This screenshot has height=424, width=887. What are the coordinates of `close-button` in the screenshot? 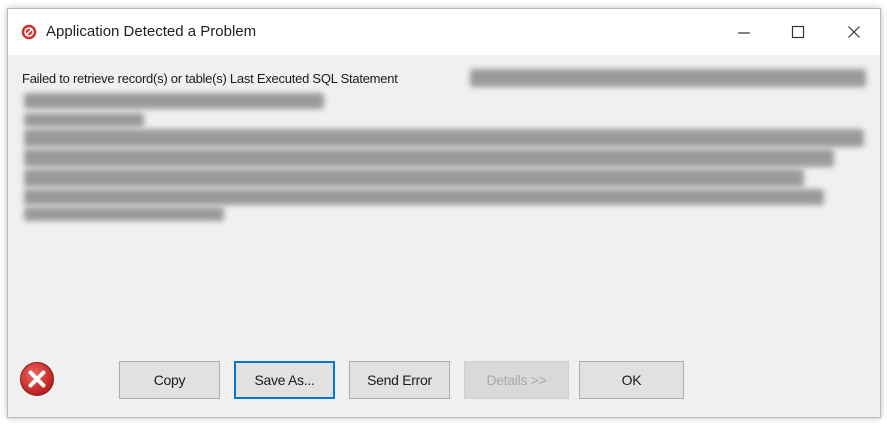 It's located at (854, 32).